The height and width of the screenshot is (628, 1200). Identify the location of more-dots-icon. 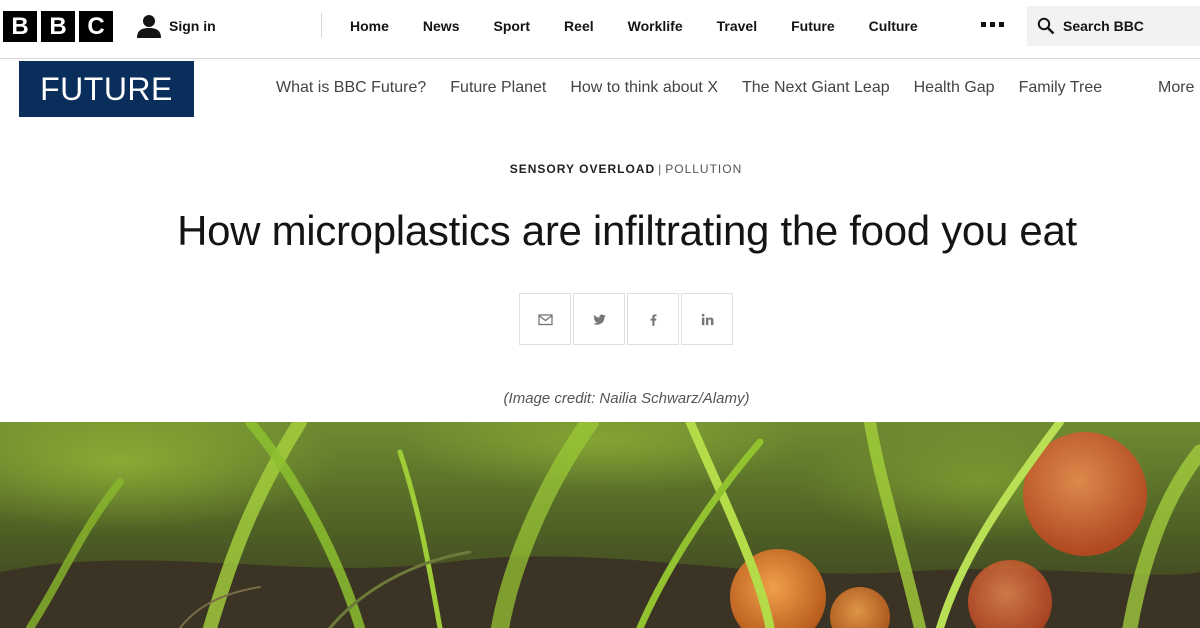
(992, 24).